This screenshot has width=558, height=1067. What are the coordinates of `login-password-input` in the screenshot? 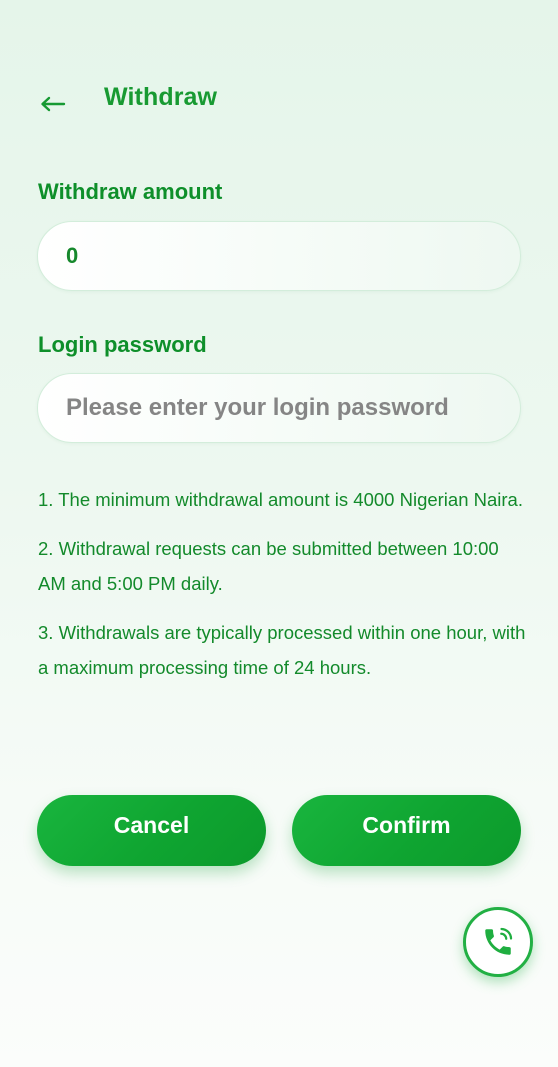 It's located at (281, 408).